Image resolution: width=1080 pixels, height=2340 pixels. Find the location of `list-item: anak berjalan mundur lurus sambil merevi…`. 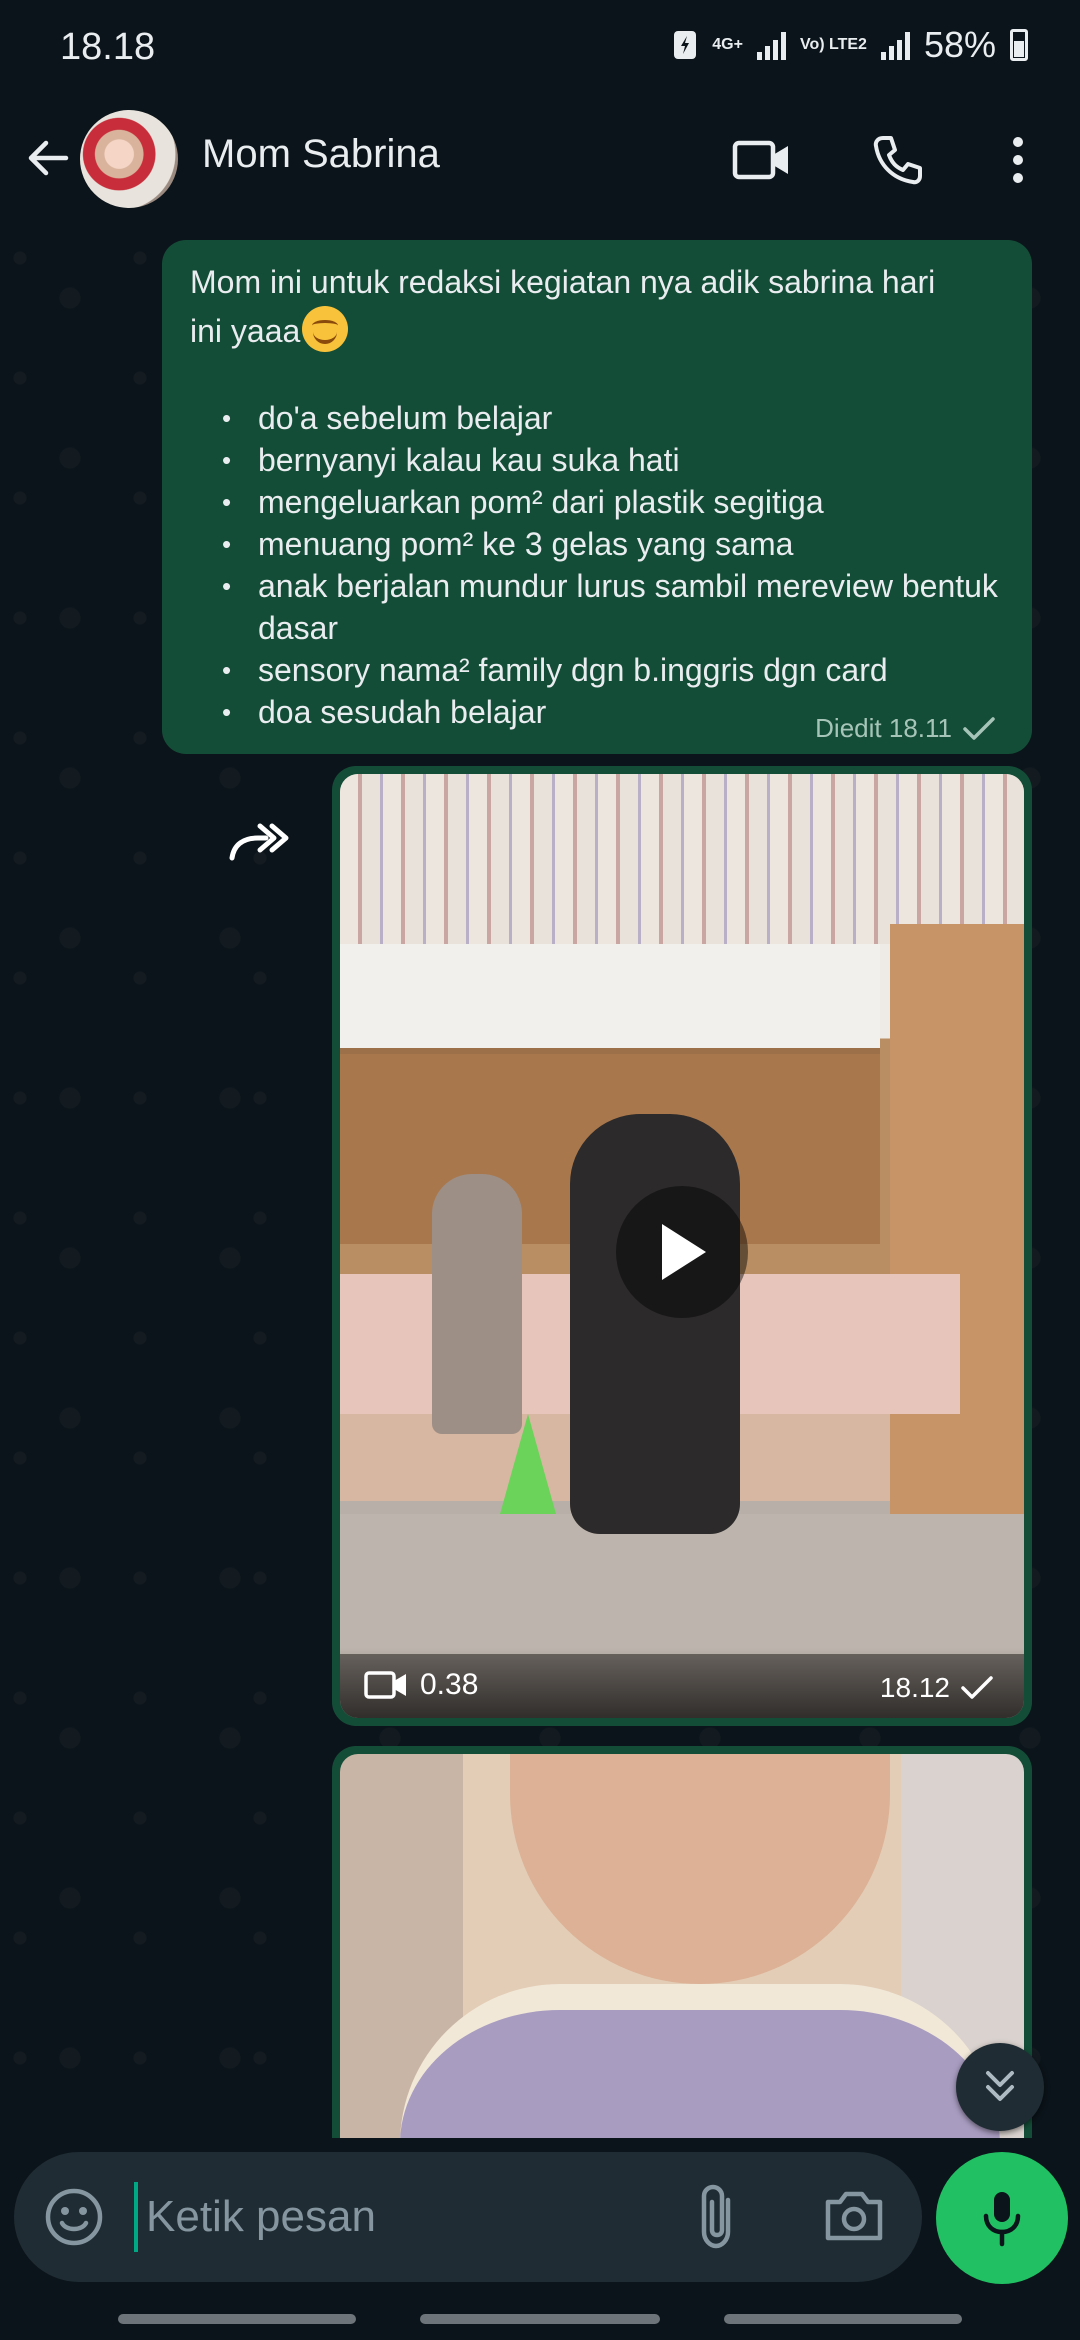

list-item: anak berjalan mundur lurus sambil merevi… is located at coordinates (613, 607).